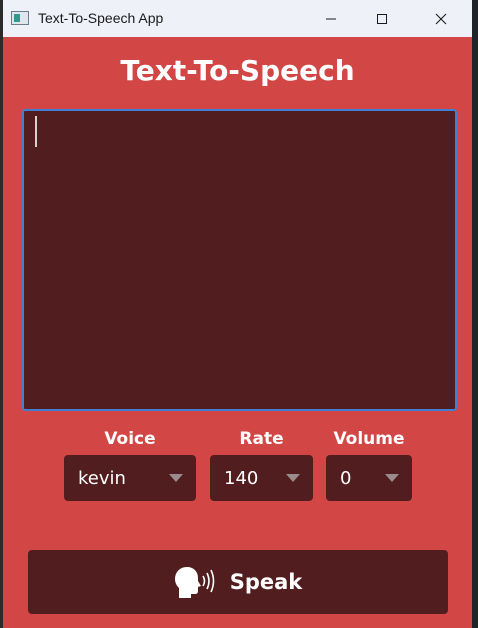 Image resolution: width=478 pixels, height=628 pixels. I want to click on title-bar: Text-To-Speech App, so click(237, 18).